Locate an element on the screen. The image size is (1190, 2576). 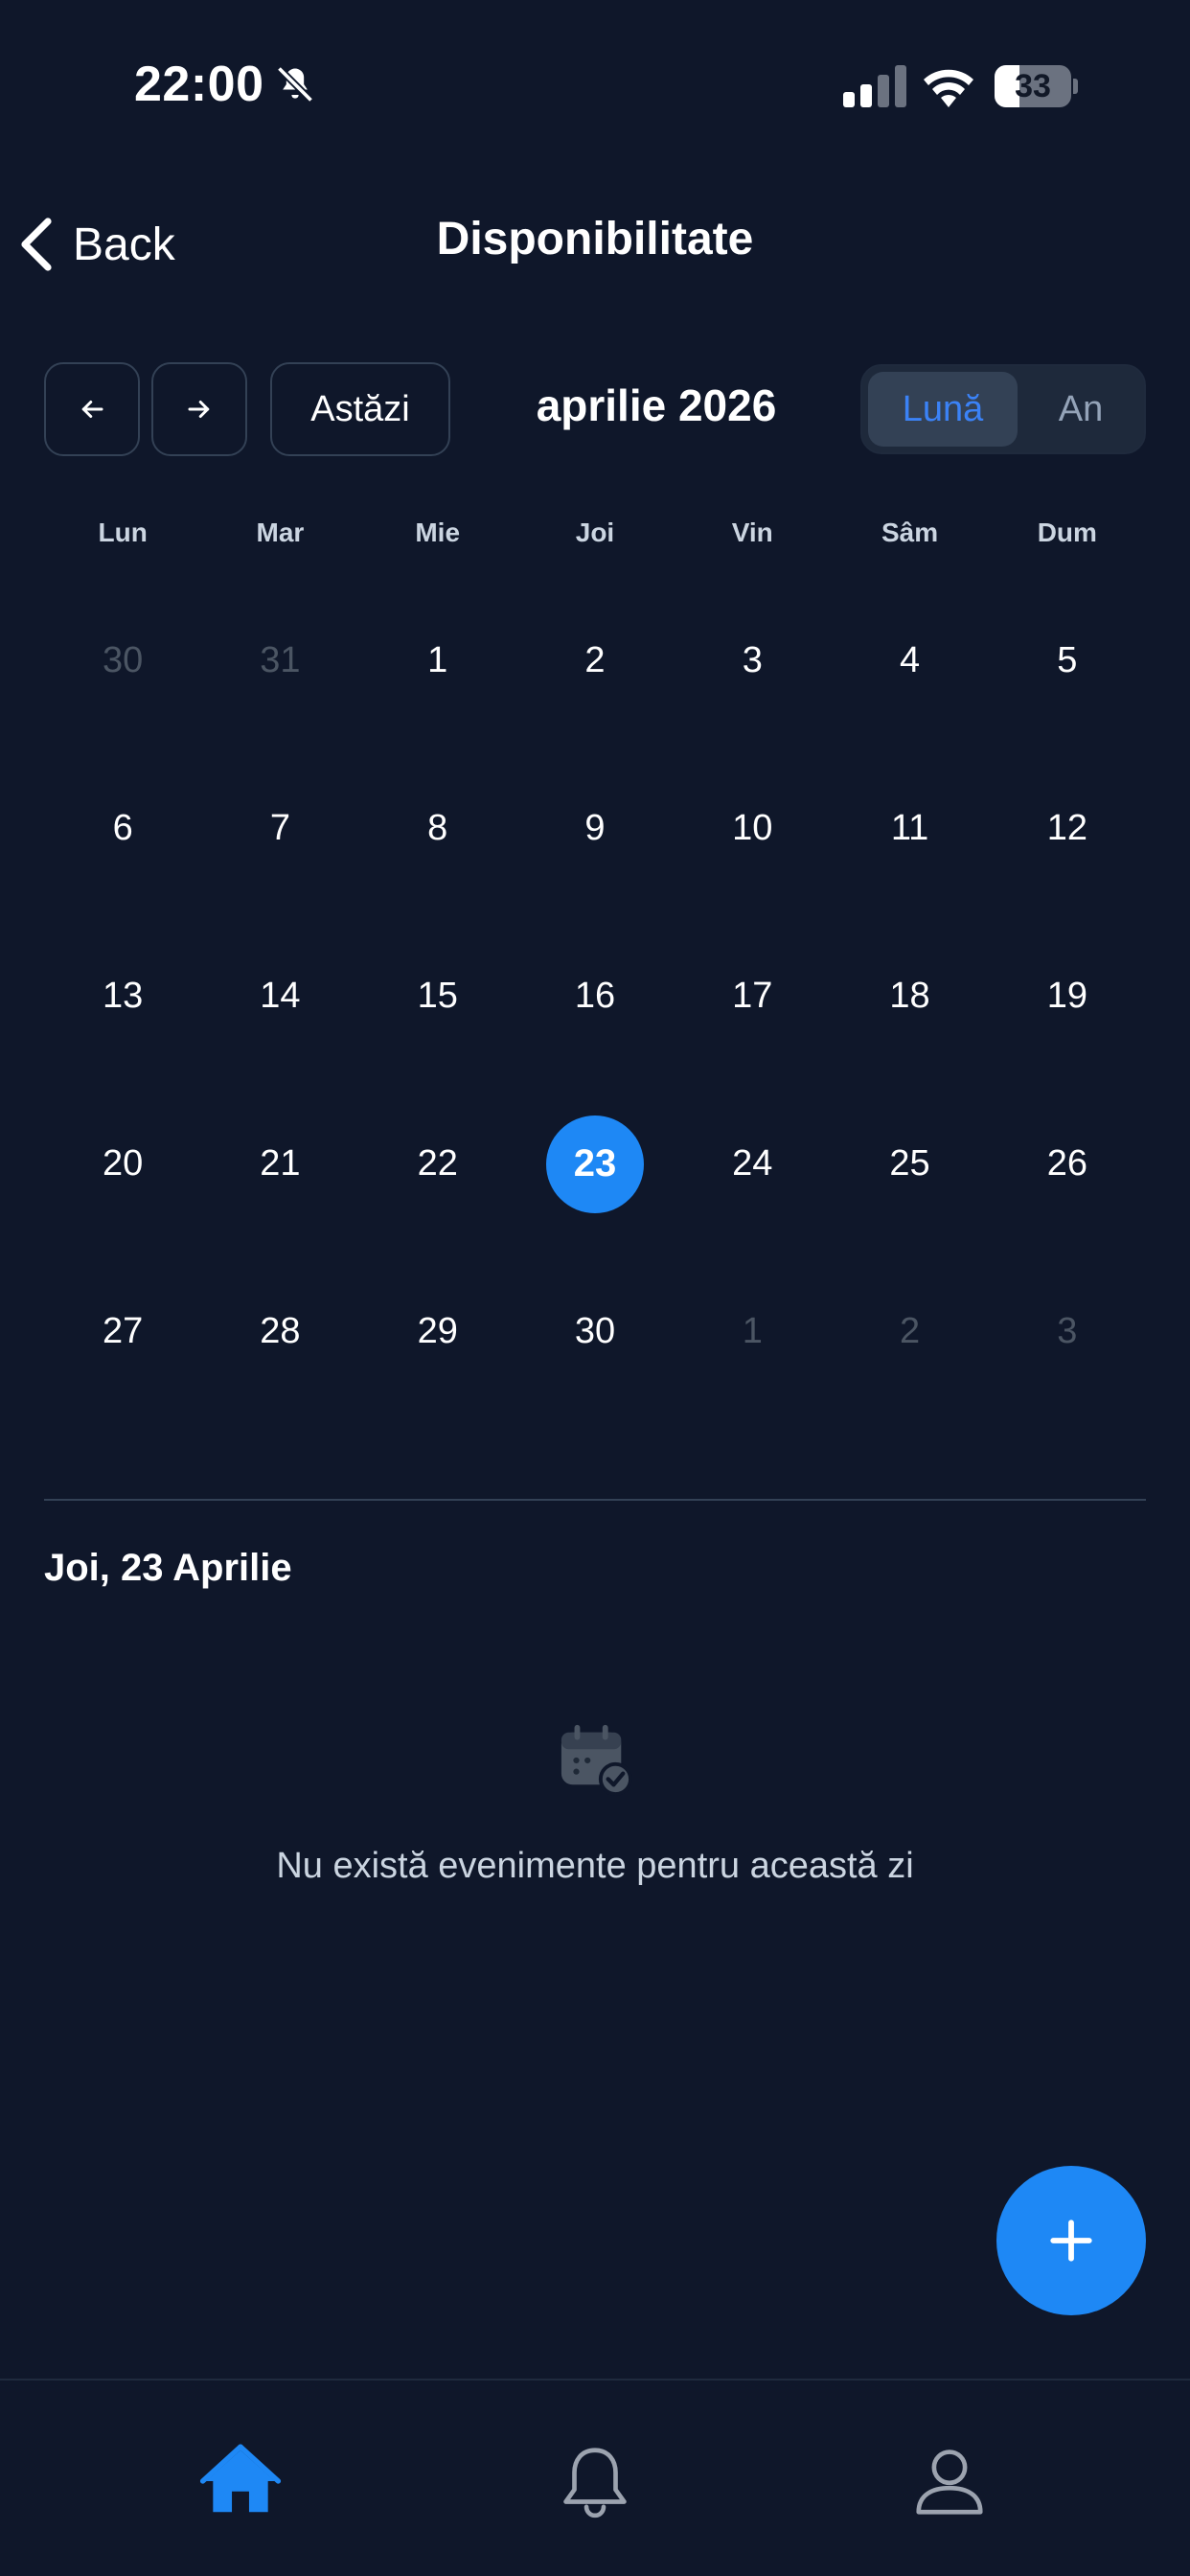
day-number: 22 is located at coordinates (437, 1163).